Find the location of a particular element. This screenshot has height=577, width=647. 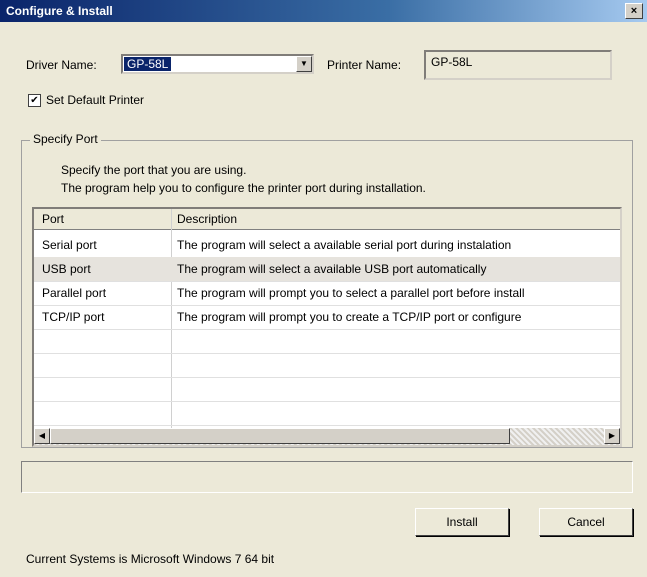

install-button: Install is located at coordinates (462, 522).